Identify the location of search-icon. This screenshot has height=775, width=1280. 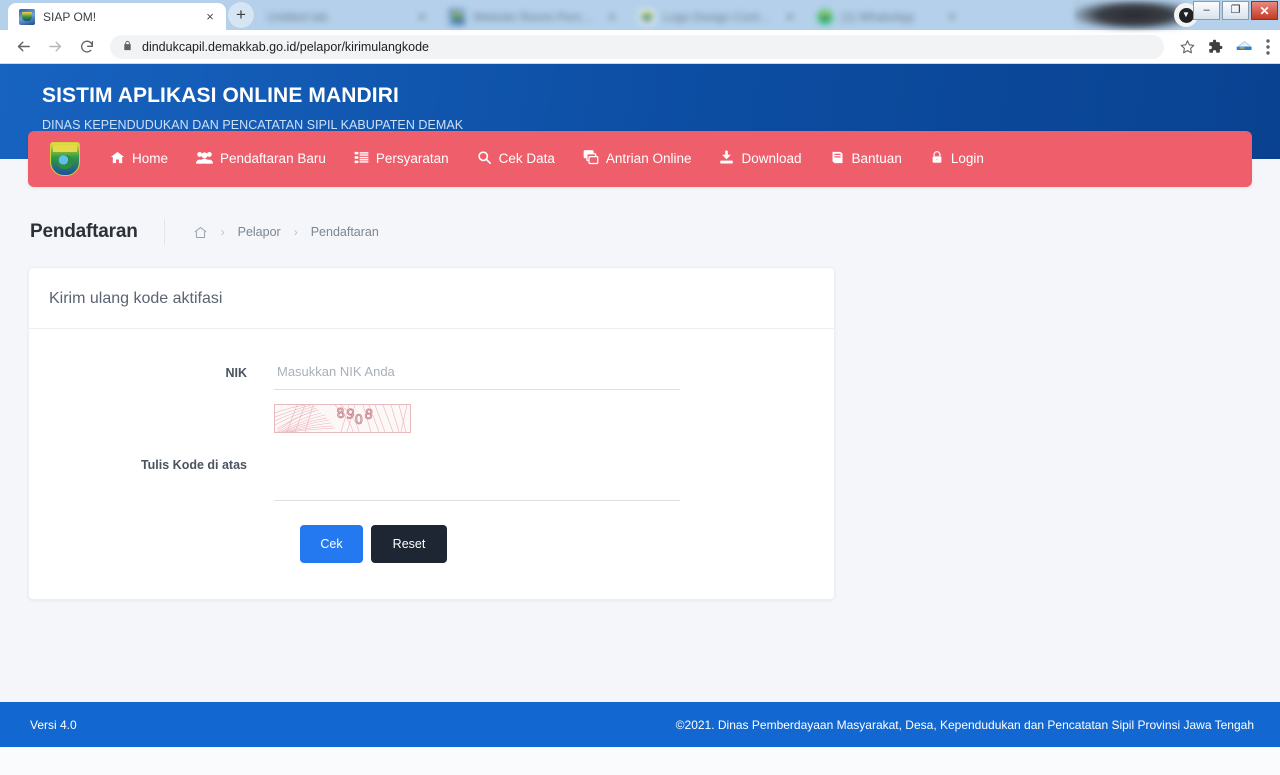
(484, 159).